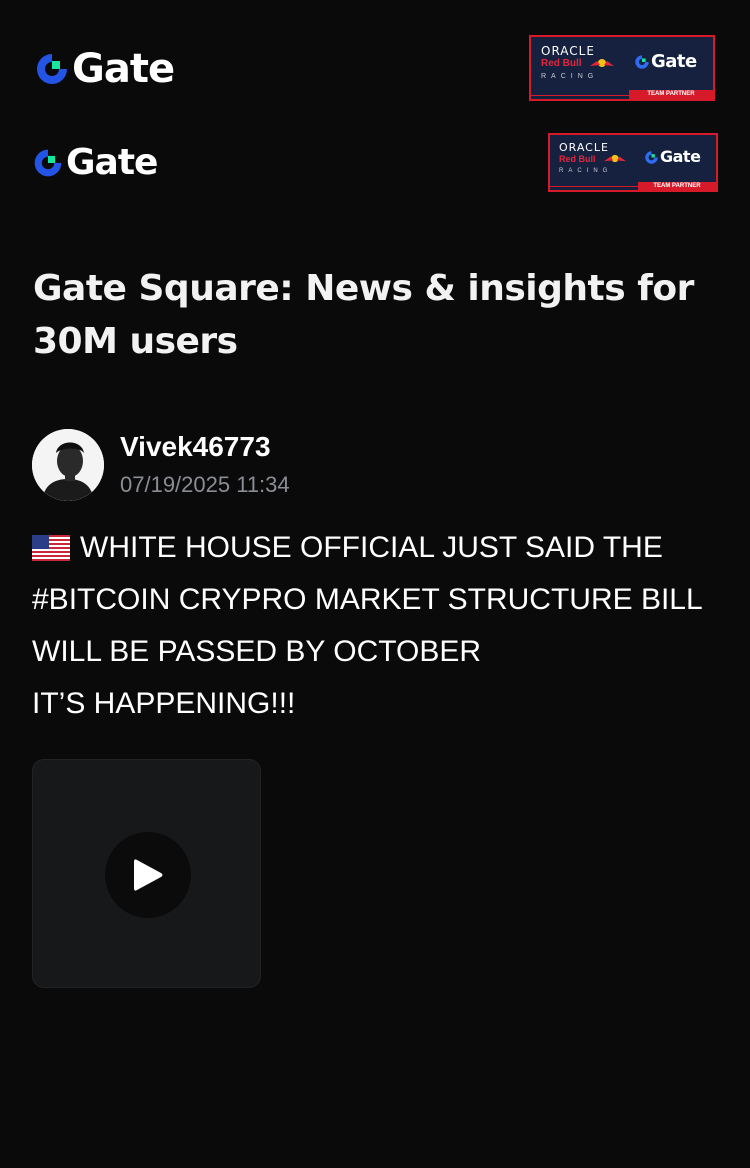 The image size is (750, 1168). I want to click on video-thumbnail, so click(146, 873).